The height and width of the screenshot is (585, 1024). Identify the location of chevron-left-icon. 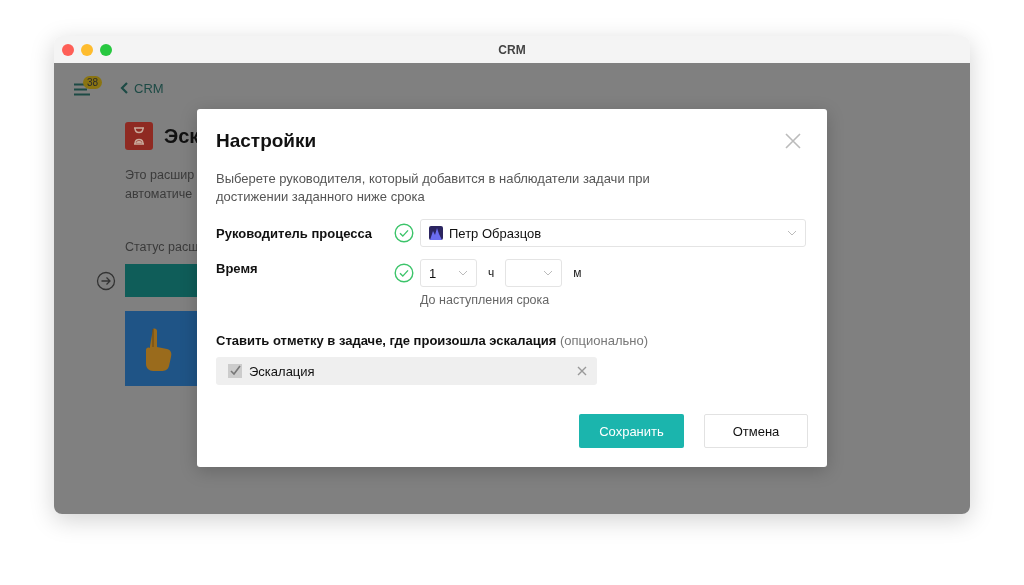
(124, 88).